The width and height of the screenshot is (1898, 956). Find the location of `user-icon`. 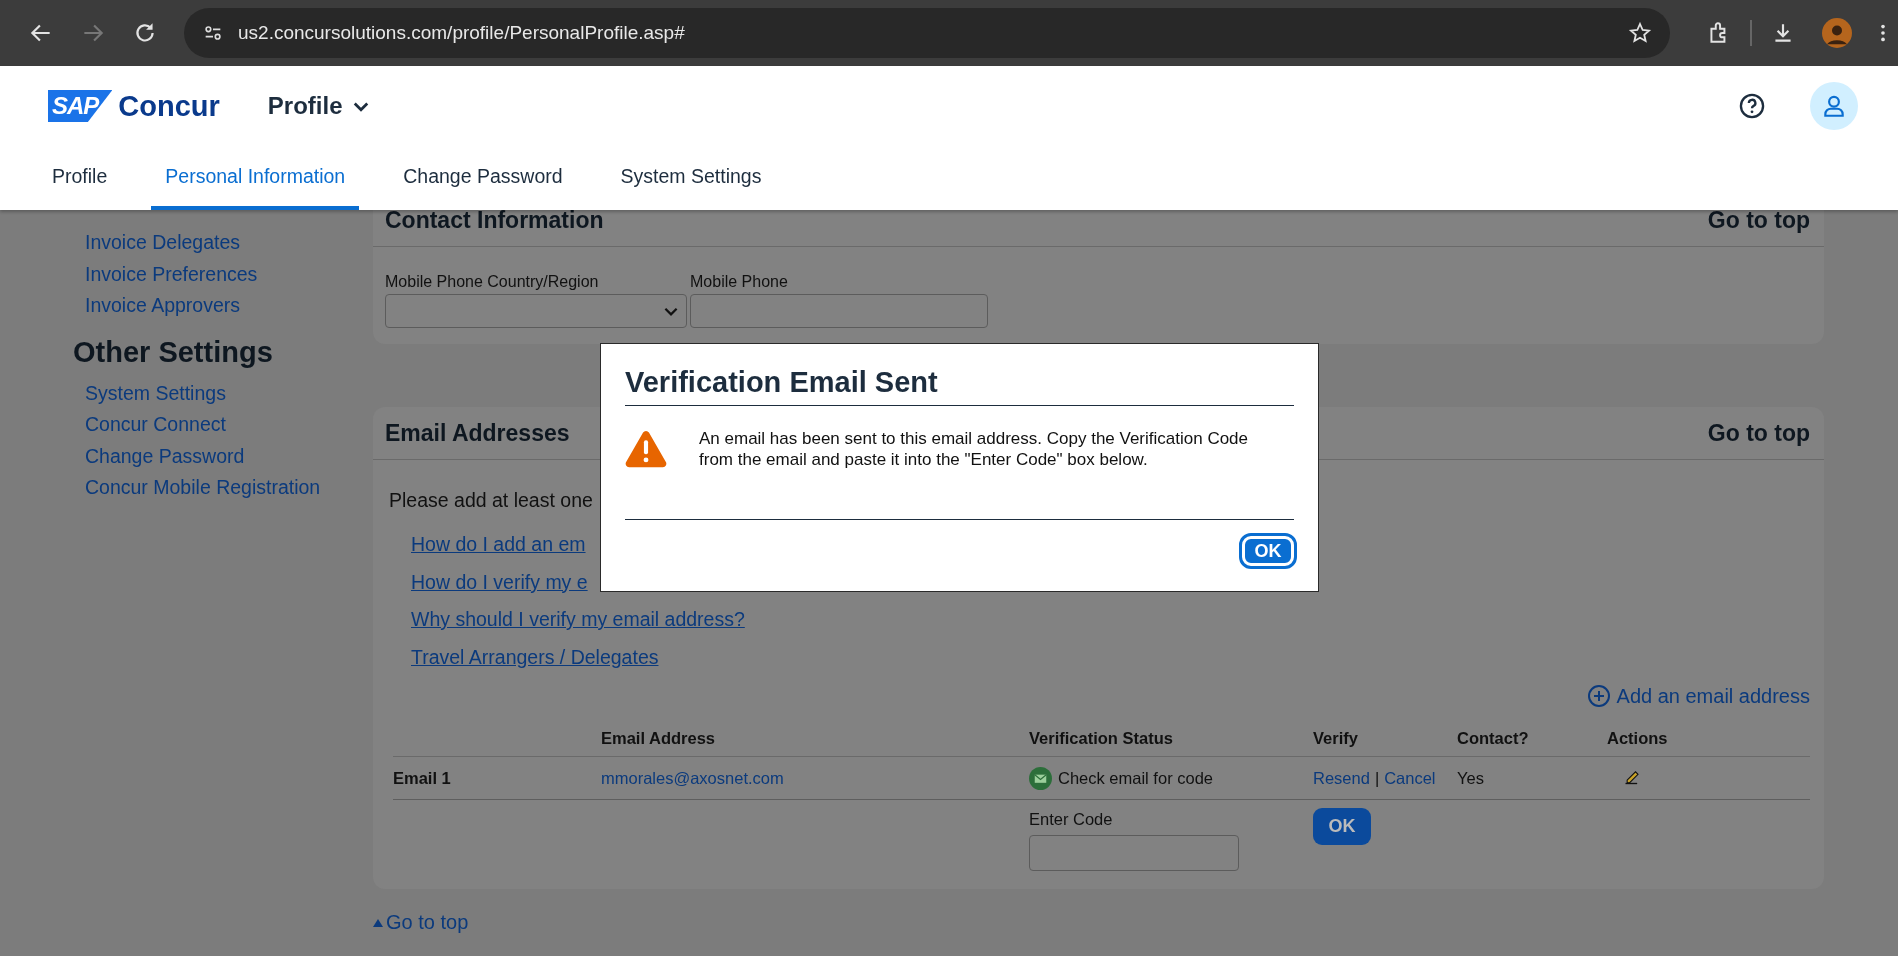

user-icon is located at coordinates (1834, 106).